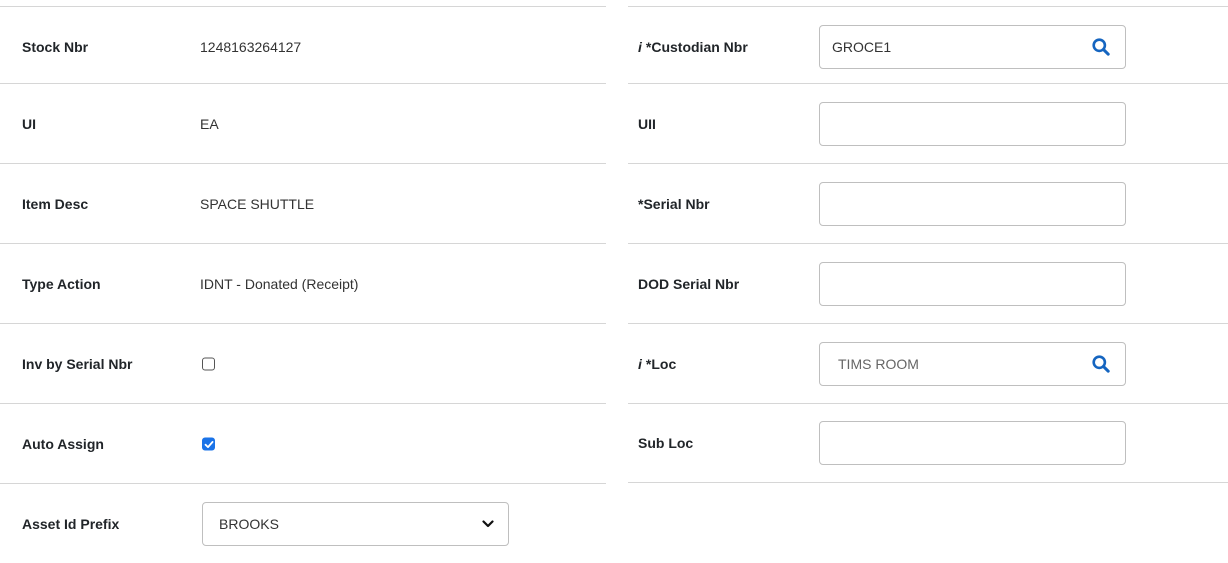  Describe the element at coordinates (972, 203) in the screenshot. I see `serial-nbr-input` at that location.